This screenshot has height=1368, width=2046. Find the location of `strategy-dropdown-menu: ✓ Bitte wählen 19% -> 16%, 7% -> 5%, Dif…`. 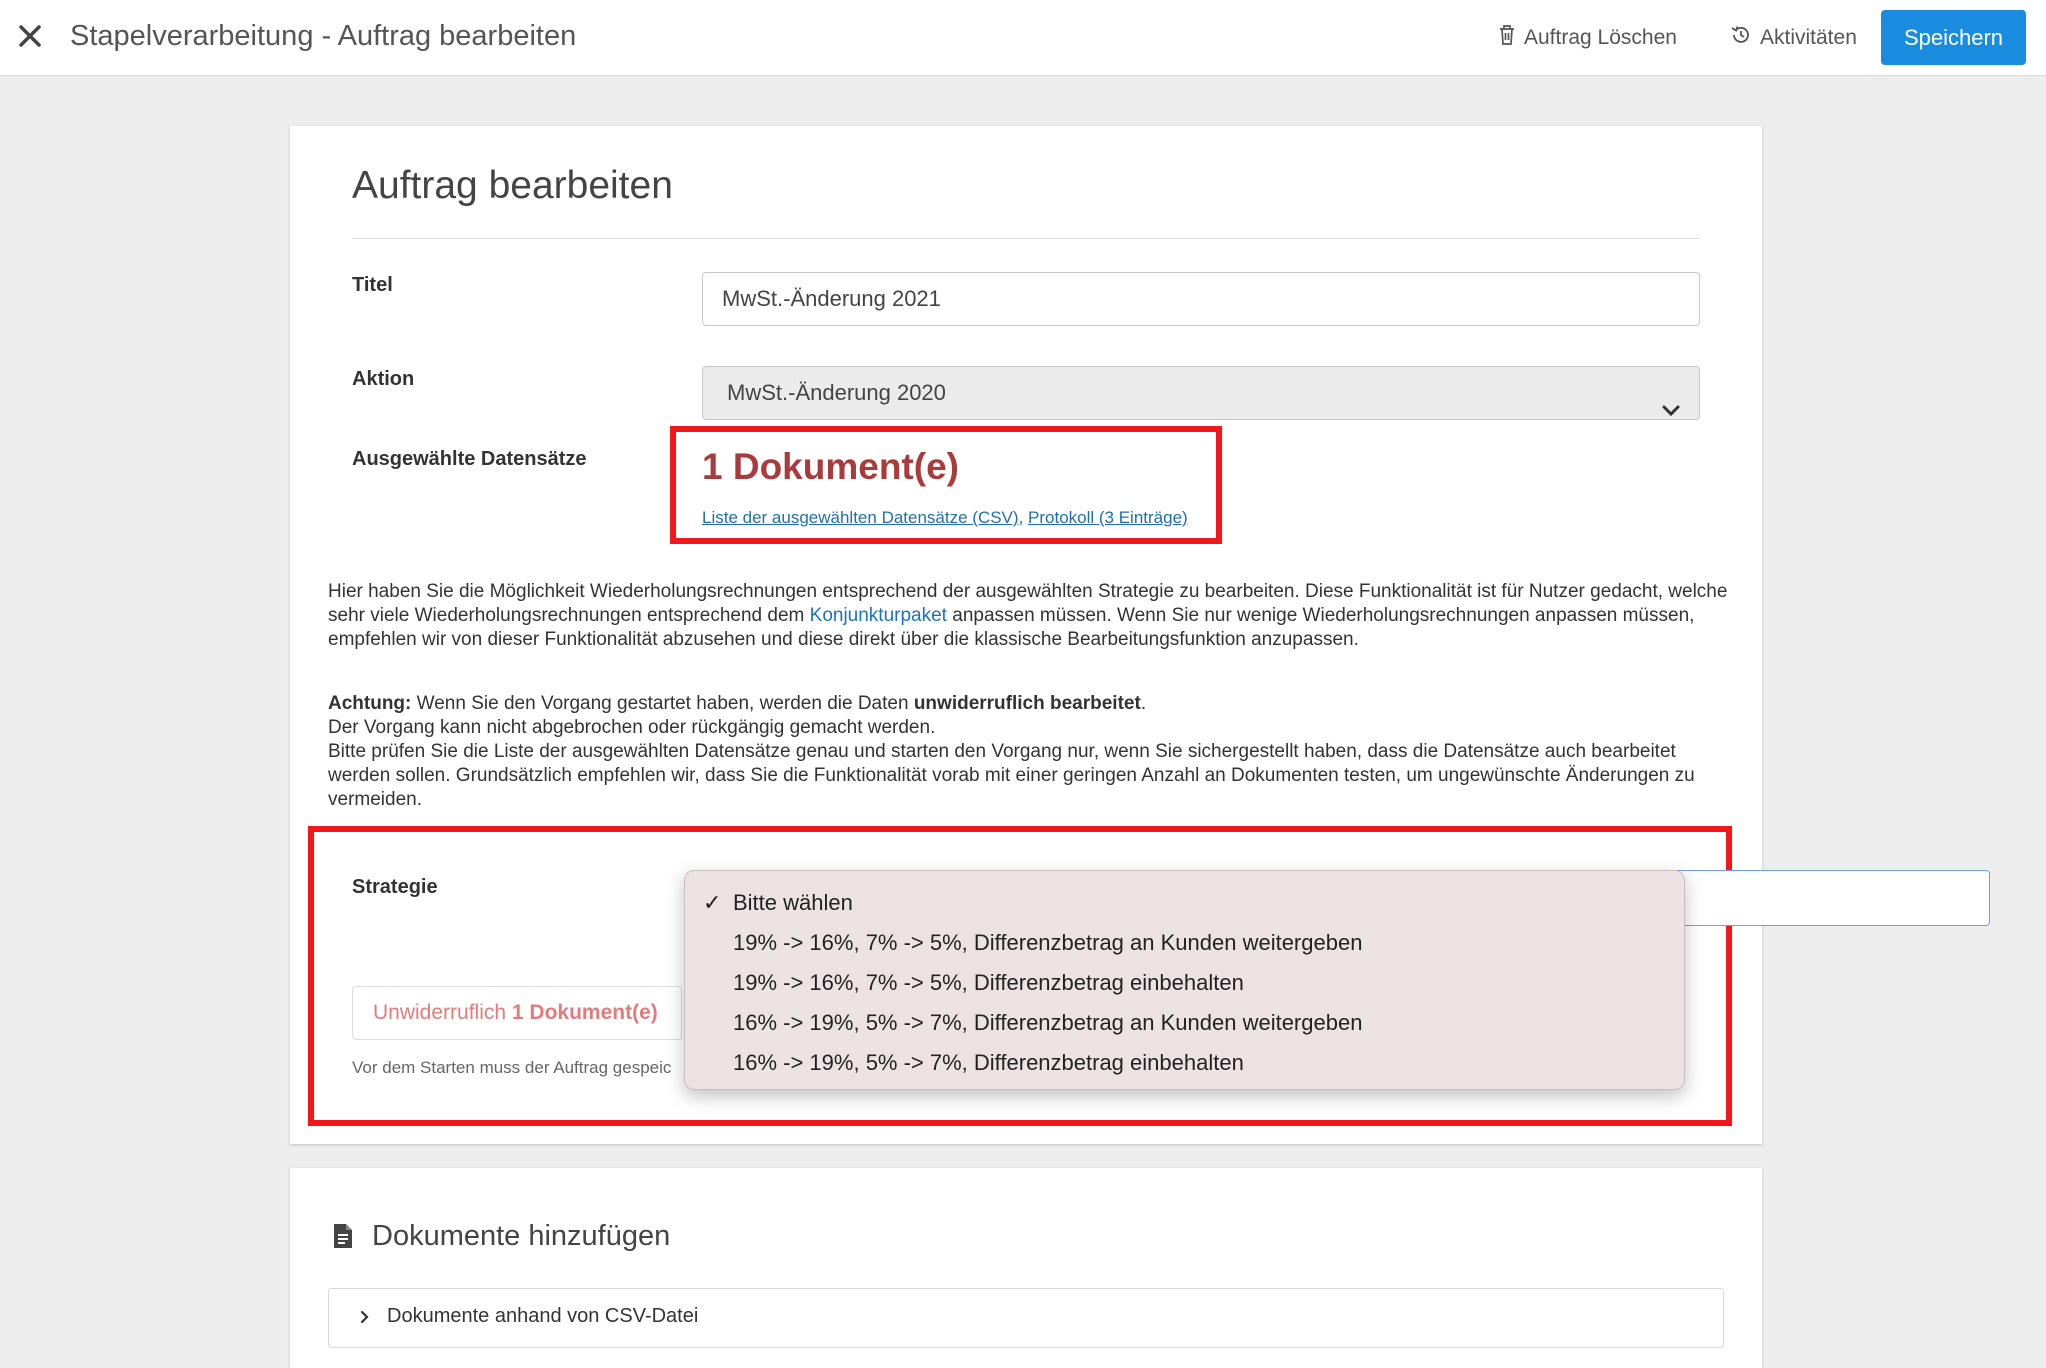

strategy-dropdown-menu: ✓ Bitte wählen 19% -> 16%, 7% -> 5%, Dif… is located at coordinates (1184, 980).